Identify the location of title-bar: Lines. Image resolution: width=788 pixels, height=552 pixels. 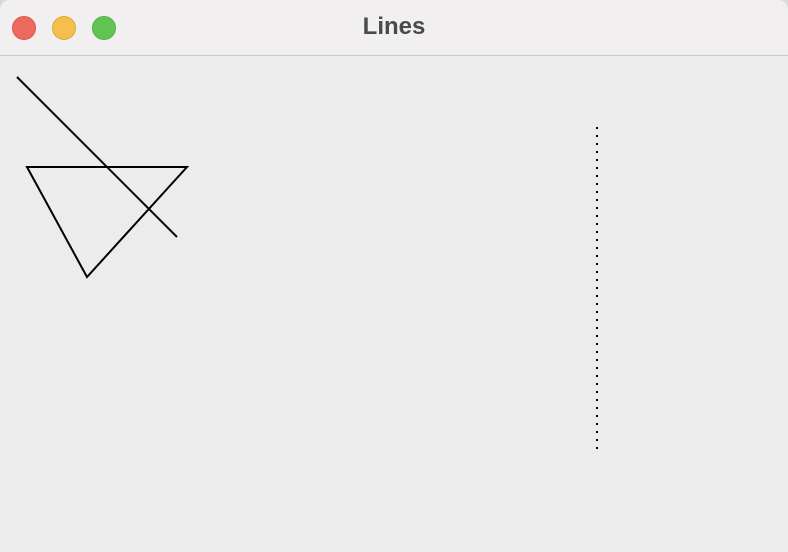
(394, 28).